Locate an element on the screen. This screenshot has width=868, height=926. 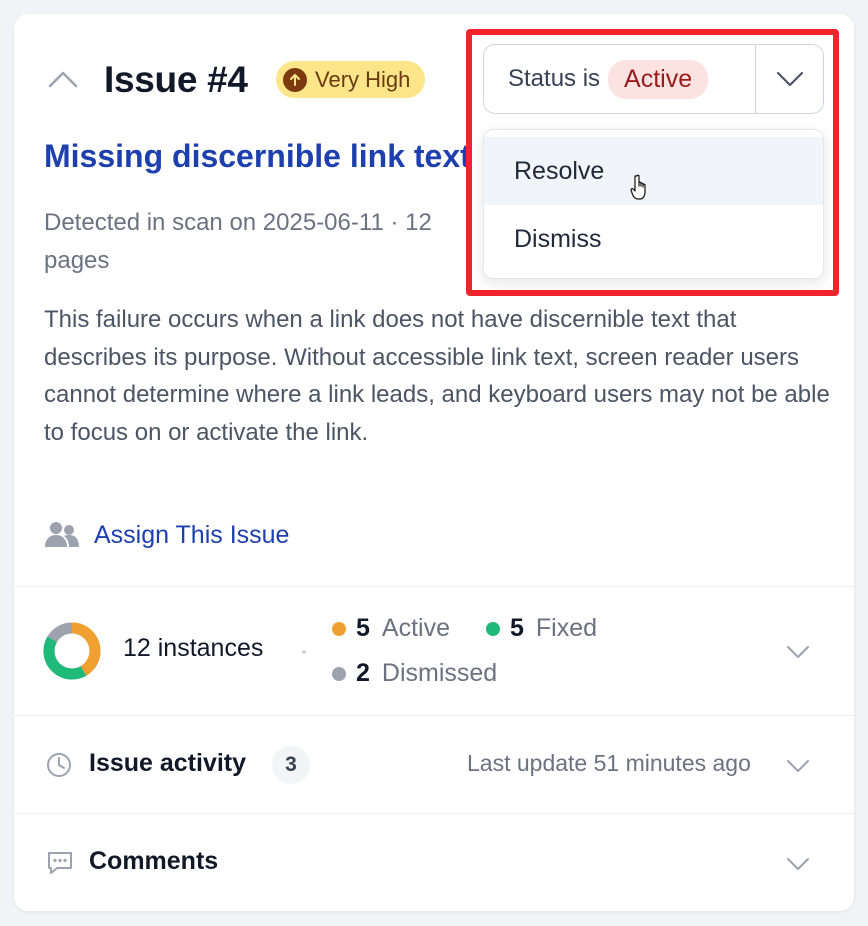
active-bullet-icon is located at coordinates (339, 628).